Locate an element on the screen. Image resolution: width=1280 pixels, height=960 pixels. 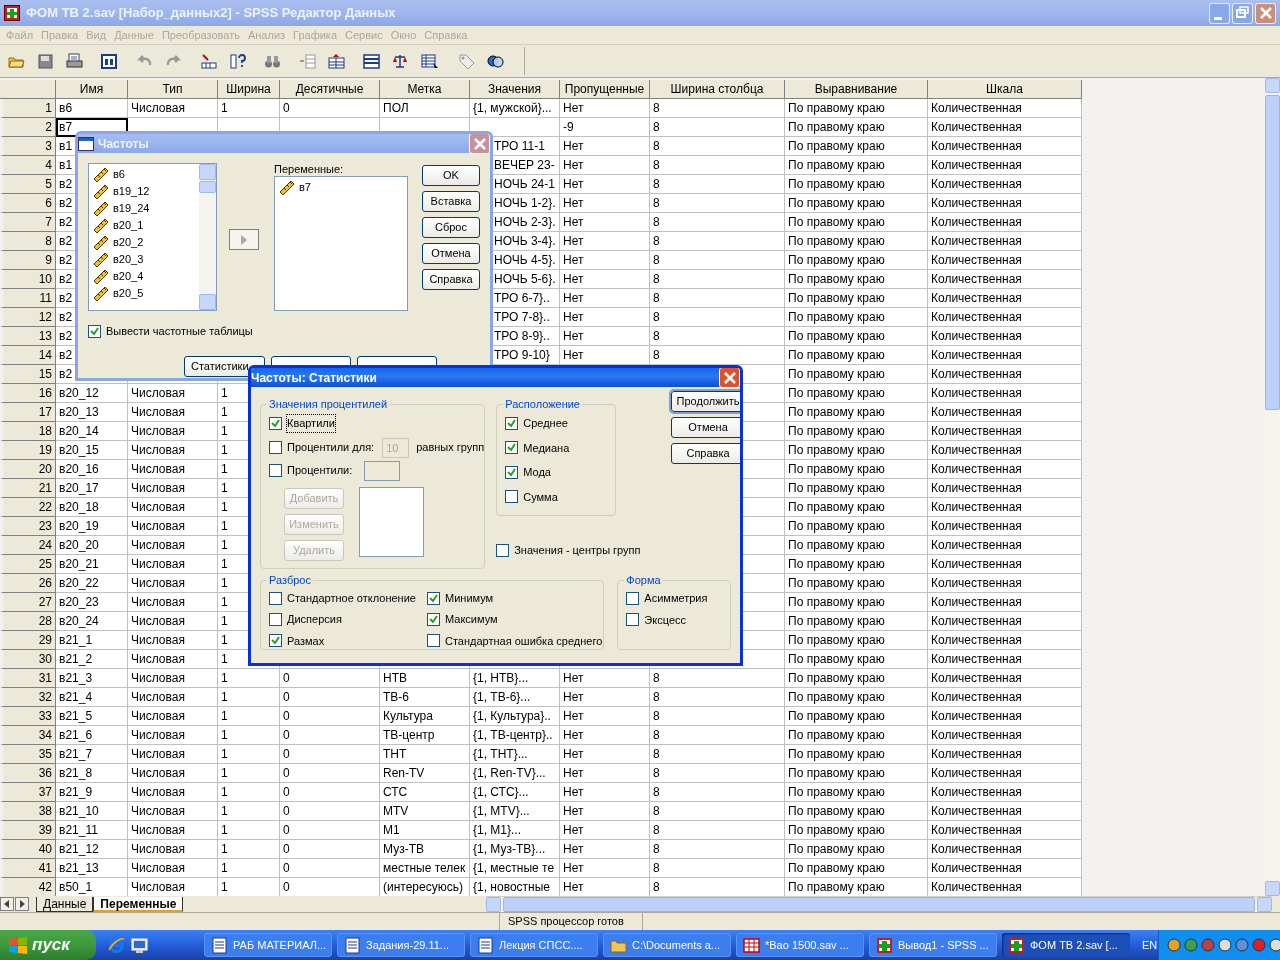
window-title: ФОМ ТВ 2.sav [Набор_данных2] - SPSS Редактор Данных is located at coordinates (211, 13).